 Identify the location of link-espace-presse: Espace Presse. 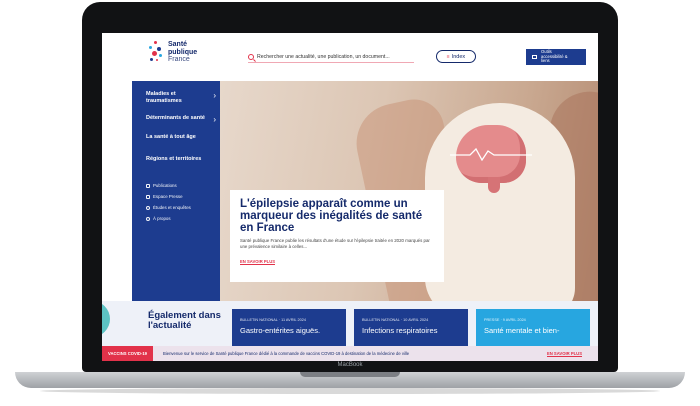
(183, 196).